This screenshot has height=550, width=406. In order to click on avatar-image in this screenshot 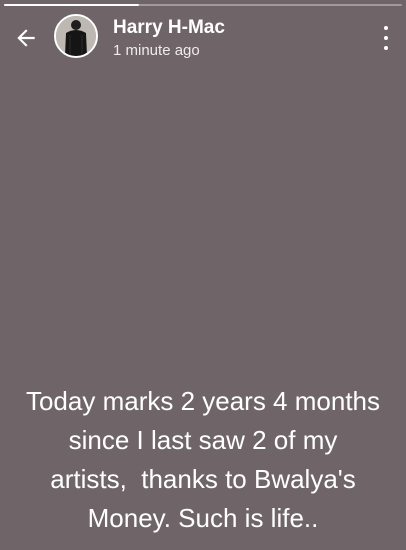, I will do `click(76, 36)`.